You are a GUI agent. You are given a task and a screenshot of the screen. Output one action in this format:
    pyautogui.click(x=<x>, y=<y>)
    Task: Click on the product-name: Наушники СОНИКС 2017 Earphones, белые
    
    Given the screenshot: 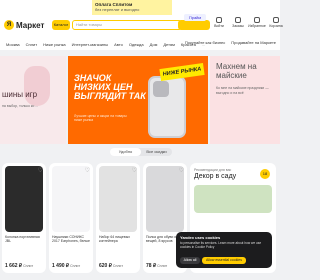 What is the action you would take?
    pyautogui.click(x=71, y=239)
    